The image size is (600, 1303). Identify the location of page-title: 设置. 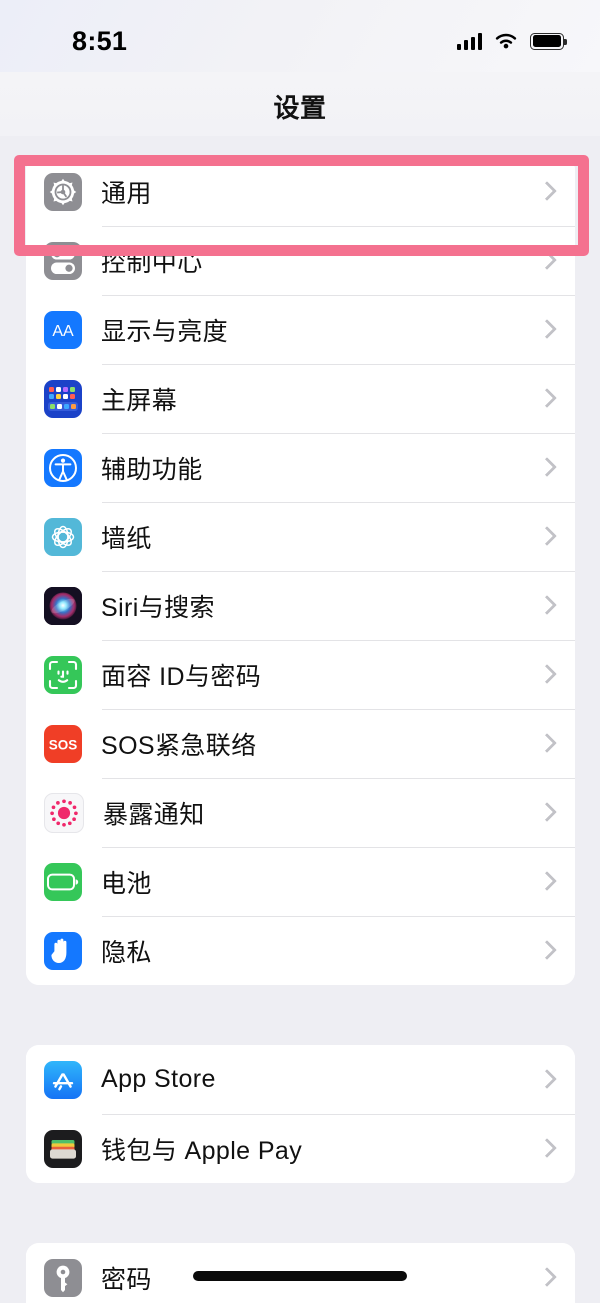
(300, 108).